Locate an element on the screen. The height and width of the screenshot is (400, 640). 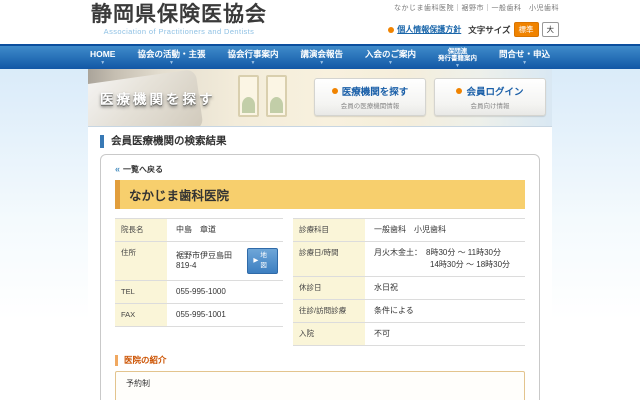
row-label: 住所 is located at coordinates (141, 261).